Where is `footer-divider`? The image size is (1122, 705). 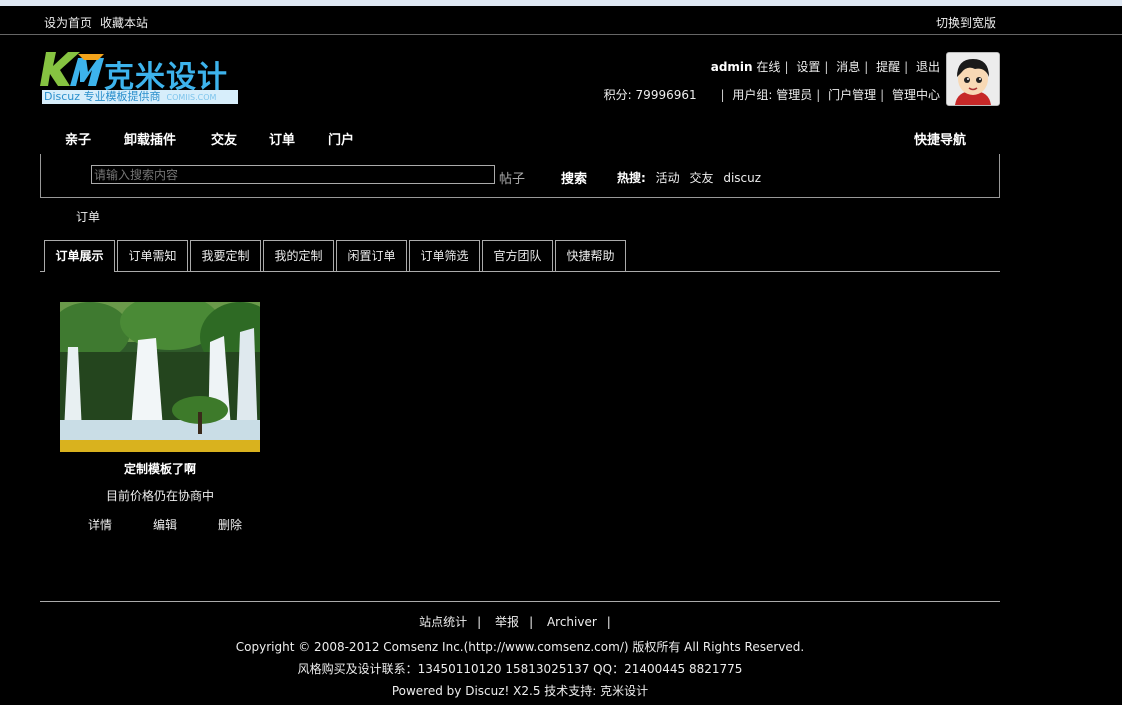 footer-divider is located at coordinates (520, 601).